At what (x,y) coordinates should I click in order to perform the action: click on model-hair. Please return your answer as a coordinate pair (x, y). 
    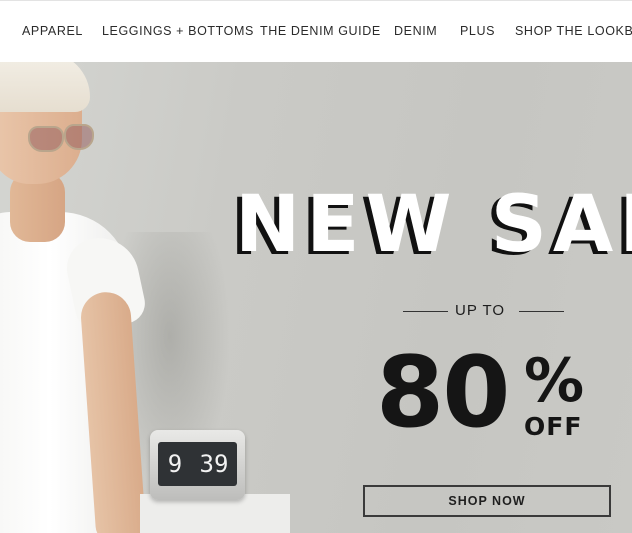
    Looking at the image, I should click on (45, 87).